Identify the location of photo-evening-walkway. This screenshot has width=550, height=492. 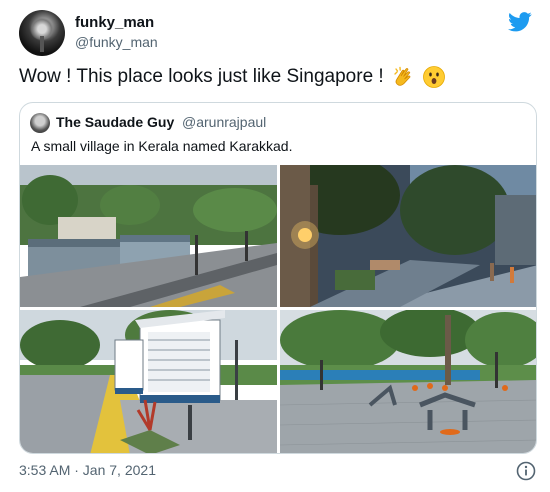
(408, 236).